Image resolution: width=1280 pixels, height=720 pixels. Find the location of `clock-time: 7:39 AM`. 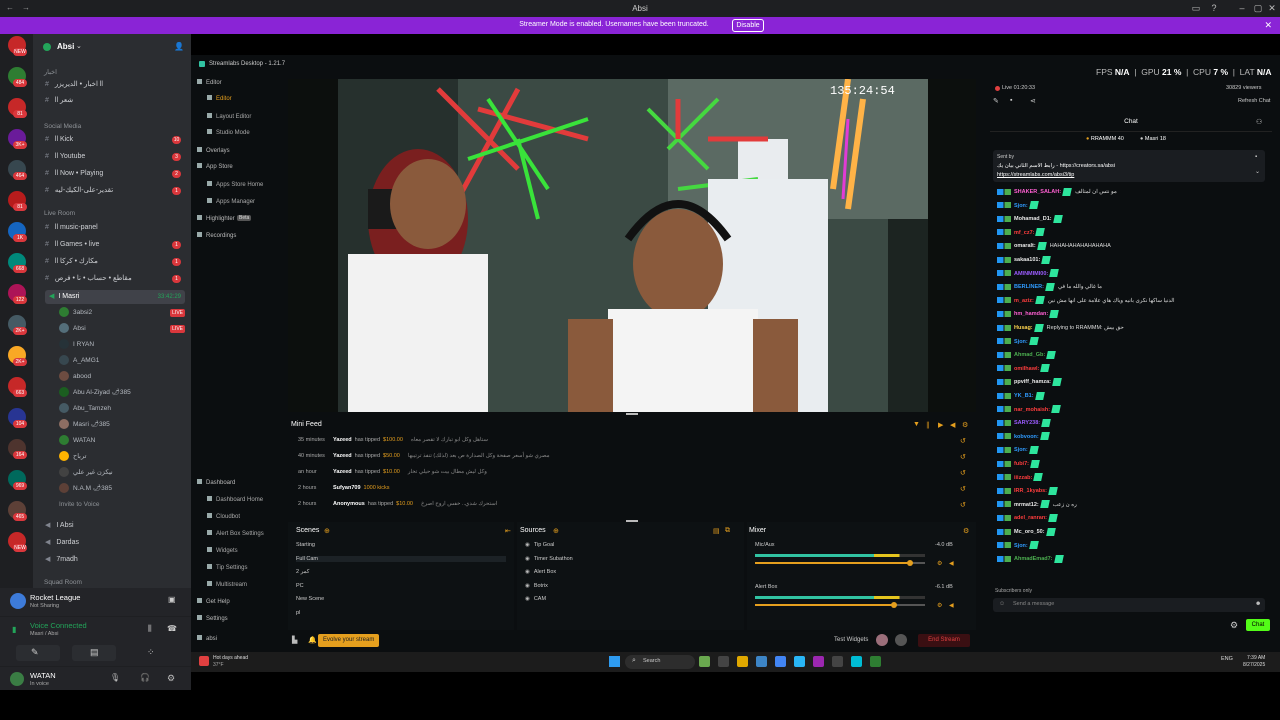

clock-time: 7:39 AM is located at coordinates (1256, 658).